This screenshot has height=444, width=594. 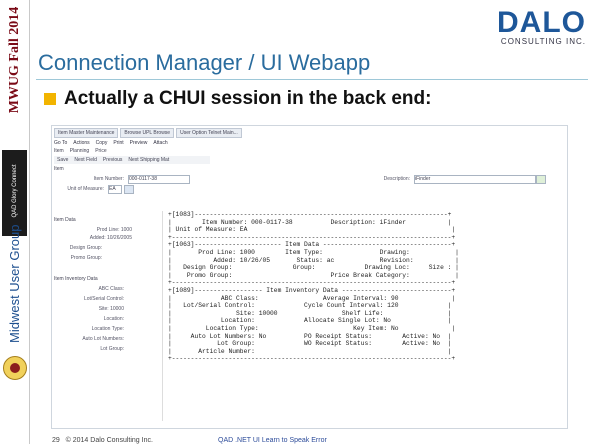 I want to click on preview-button: Preview, so click(x=139, y=143).